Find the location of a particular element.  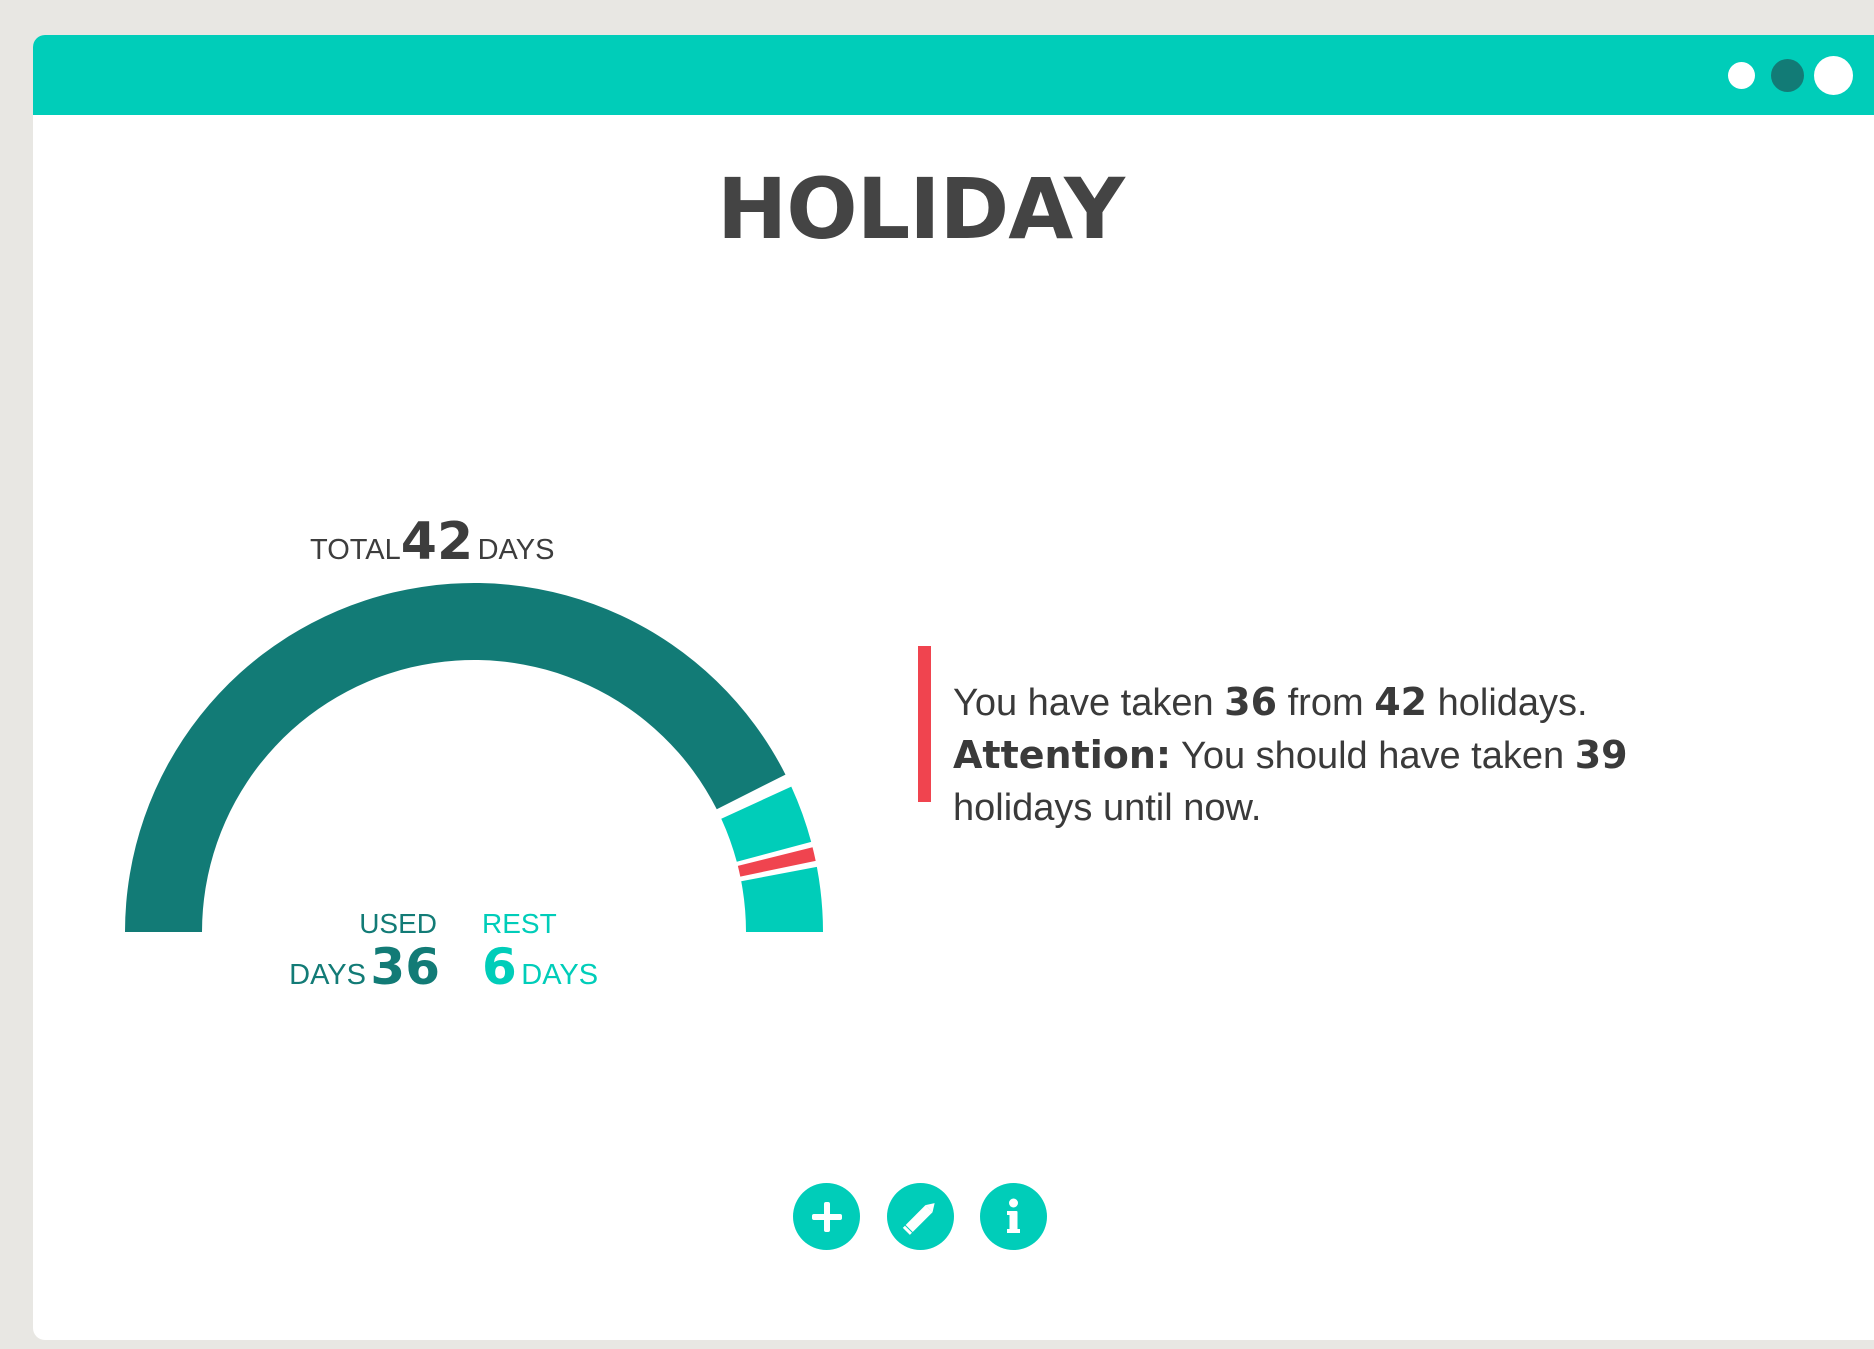

message-text: holidays. is located at coordinates (1507, 703).